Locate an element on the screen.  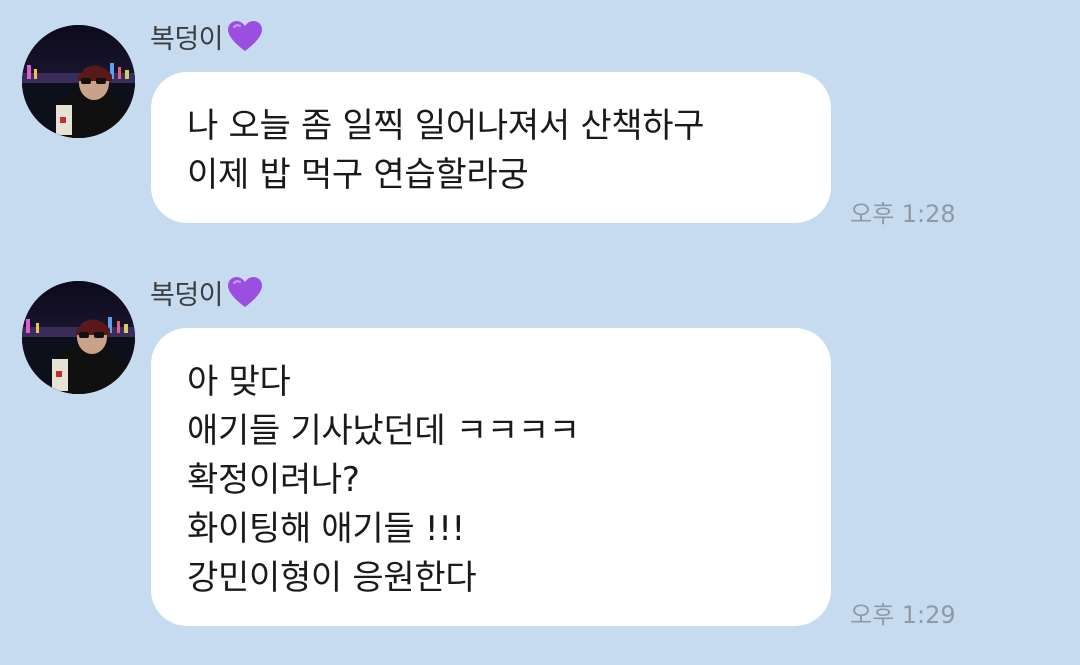
message-line: 나 오늘 좀 일찍 일어나져서 산책하구 is located at coordinates (446, 126).